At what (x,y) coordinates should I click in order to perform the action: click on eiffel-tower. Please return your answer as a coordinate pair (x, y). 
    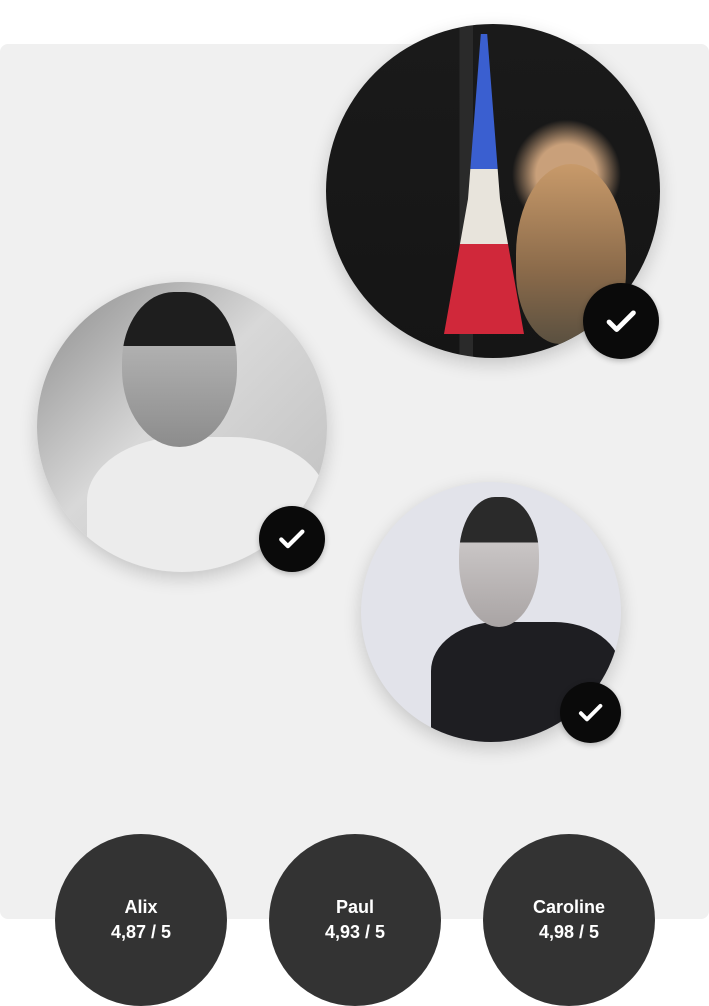
    Looking at the image, I should click on (484, 184).